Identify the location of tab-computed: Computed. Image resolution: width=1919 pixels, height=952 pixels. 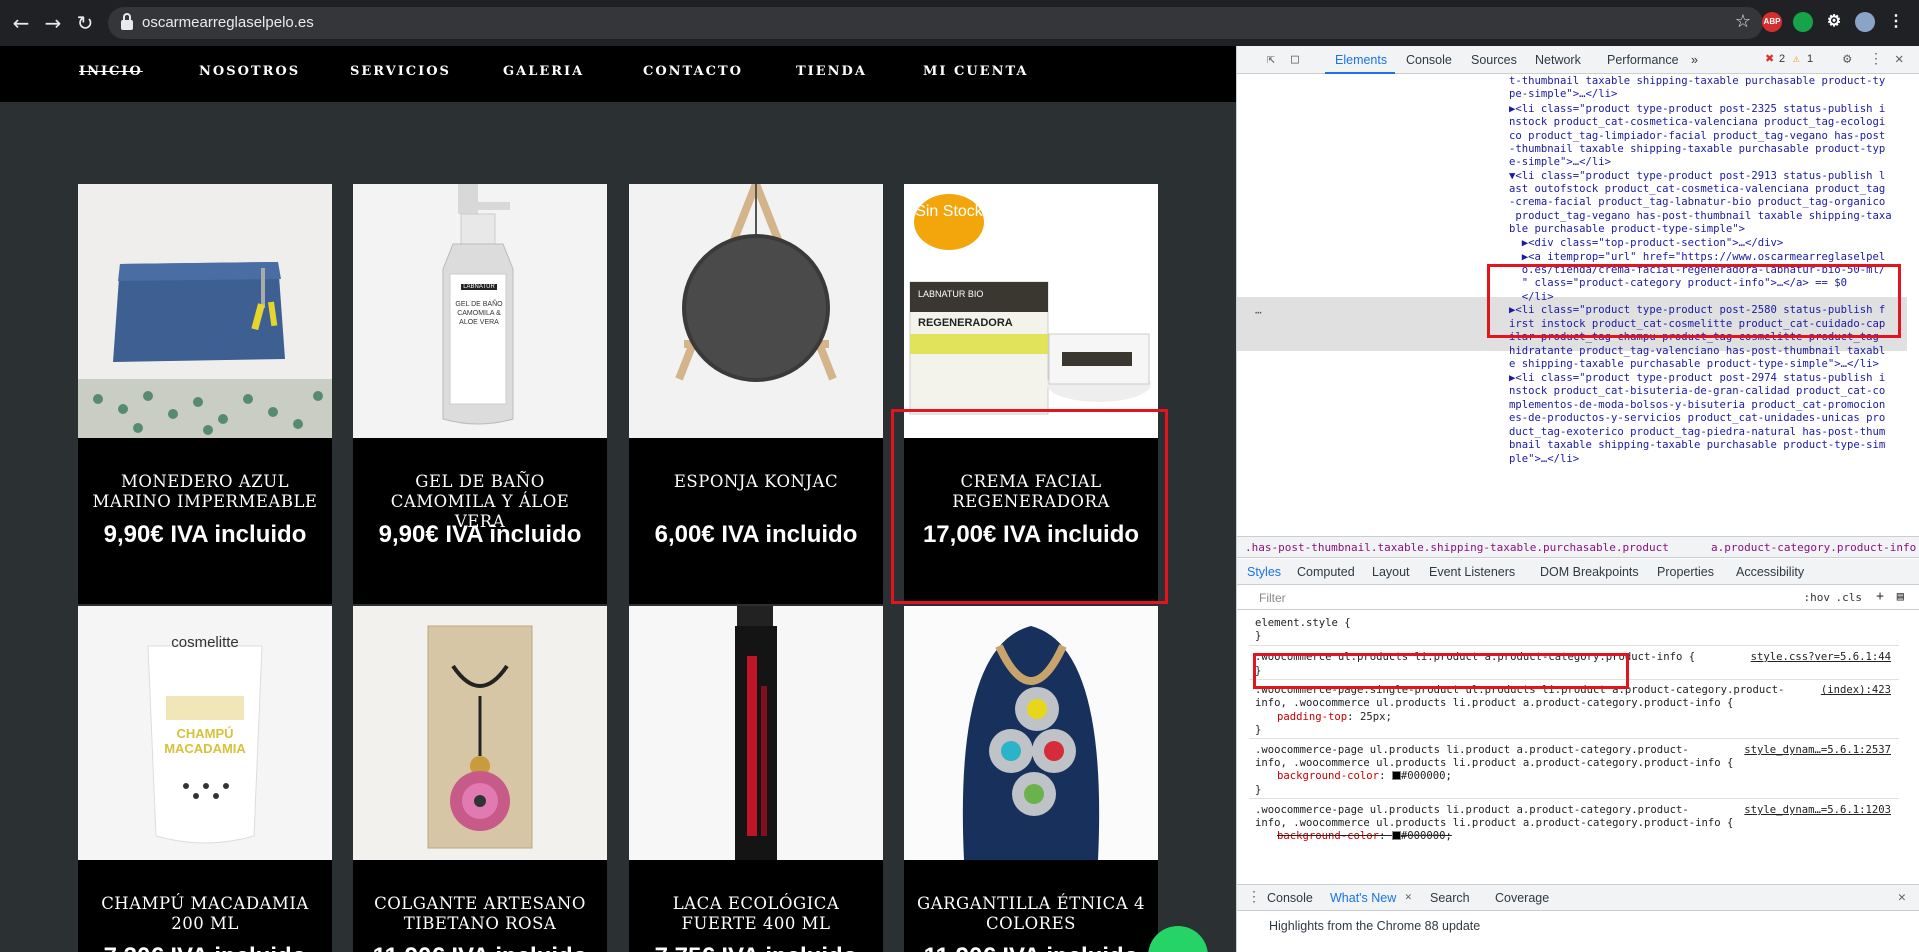
(1326, 572).